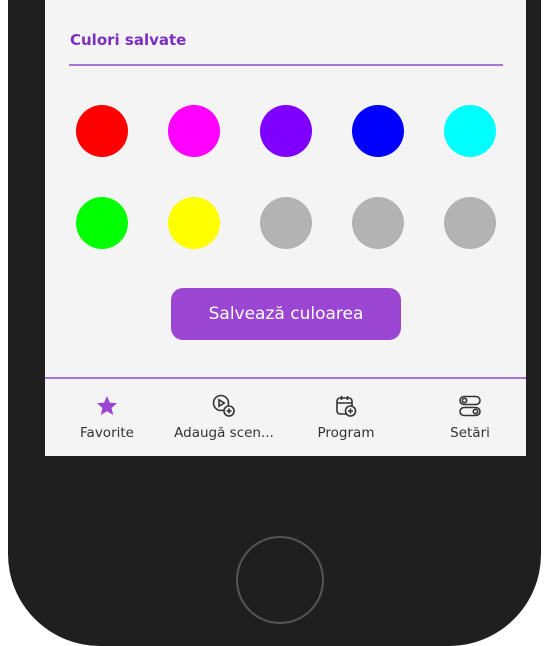  I want to click on calendar-add-icon, so click(346, 406).